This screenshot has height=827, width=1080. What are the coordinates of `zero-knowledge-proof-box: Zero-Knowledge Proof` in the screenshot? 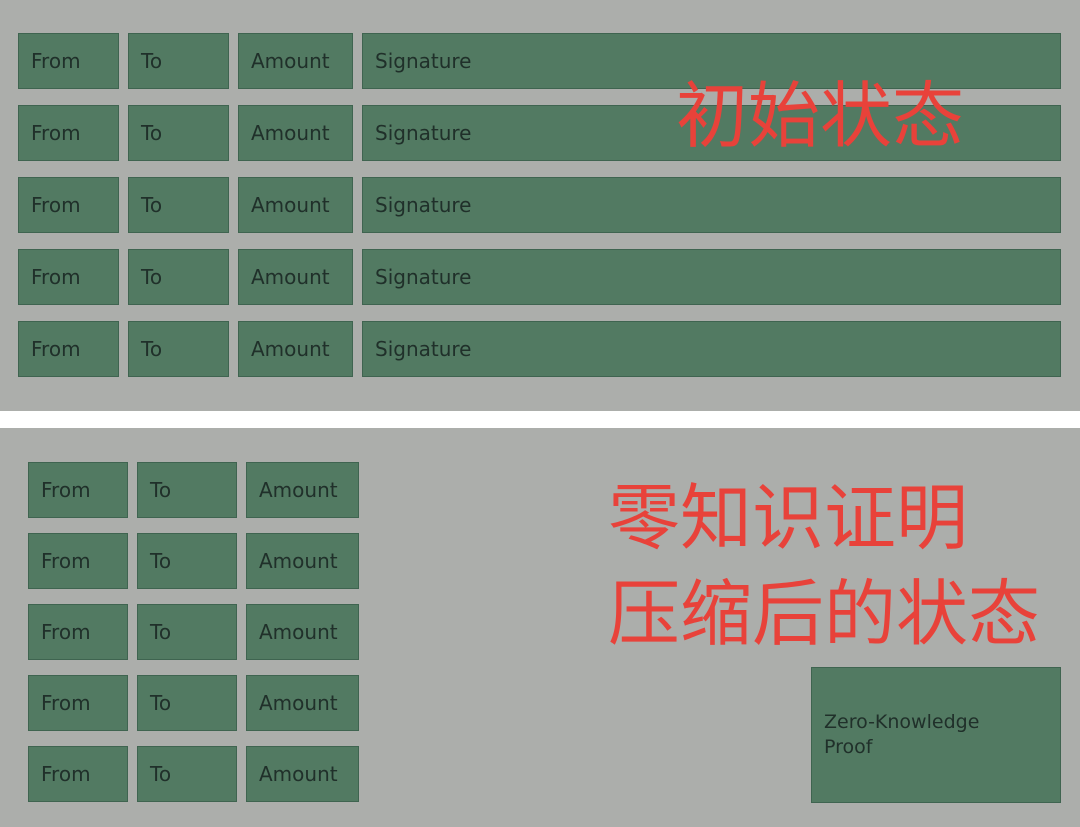 It's located at (936, 735).